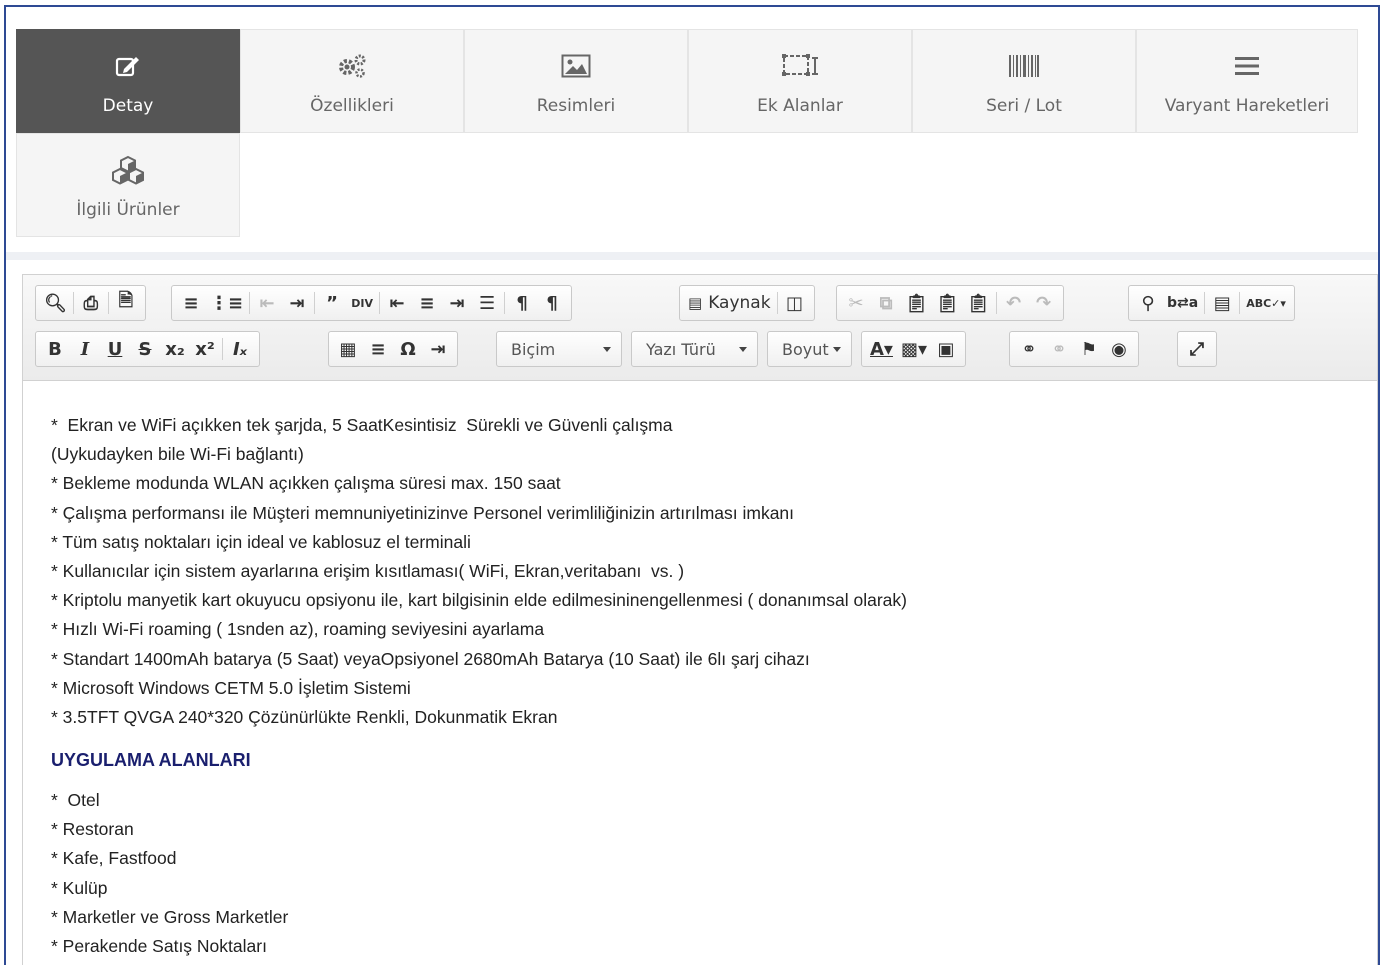  What do you see at coordinates (1014, 303) in the screenshot?
I see `undo-icon: ↶` at bounding box center [1014, 303].